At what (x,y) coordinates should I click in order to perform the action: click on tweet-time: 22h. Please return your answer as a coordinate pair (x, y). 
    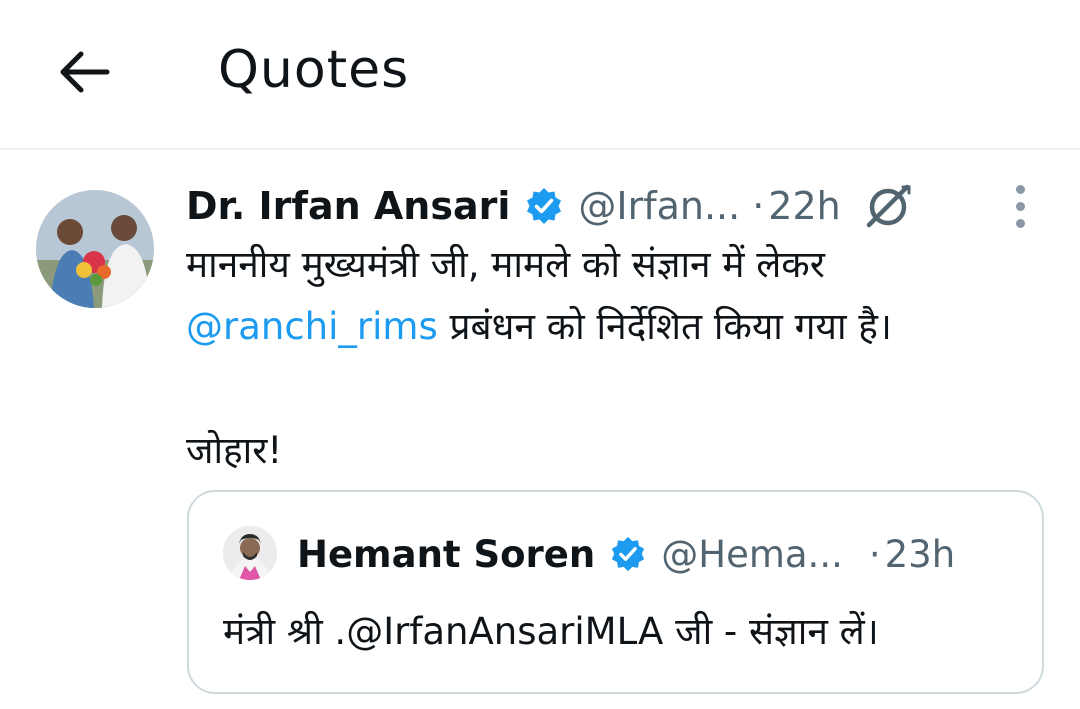
    Looking at the image, I should click on (804, 206).